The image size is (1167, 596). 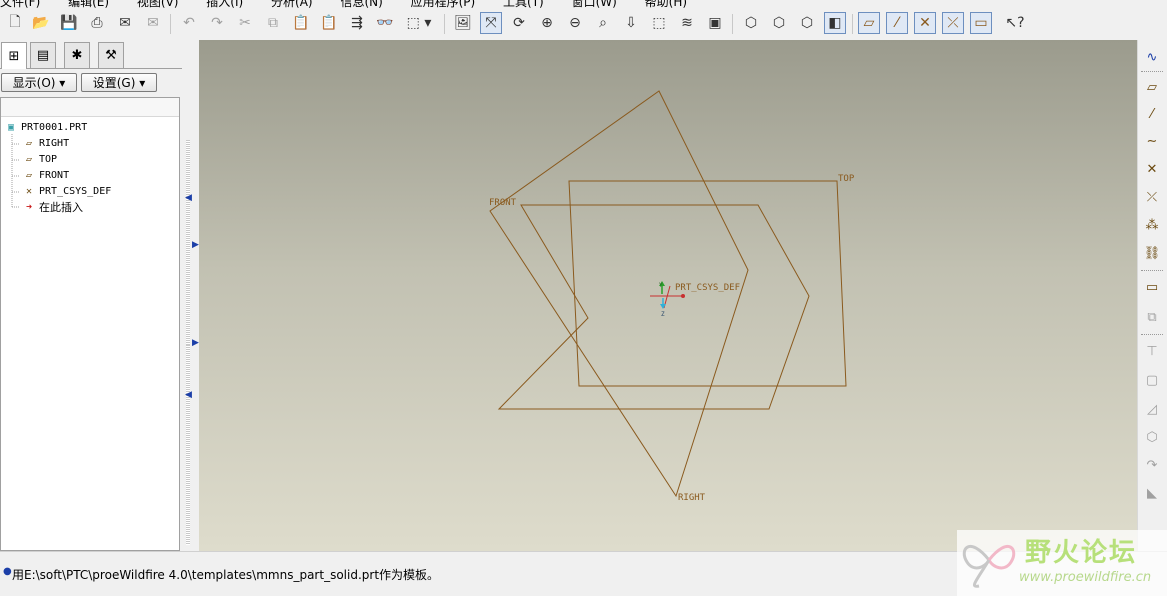 What do you see at coordinates (41, 23) in the screenshot?
I see `open-folder-icon: 📂` at bounding box center [41, 23].